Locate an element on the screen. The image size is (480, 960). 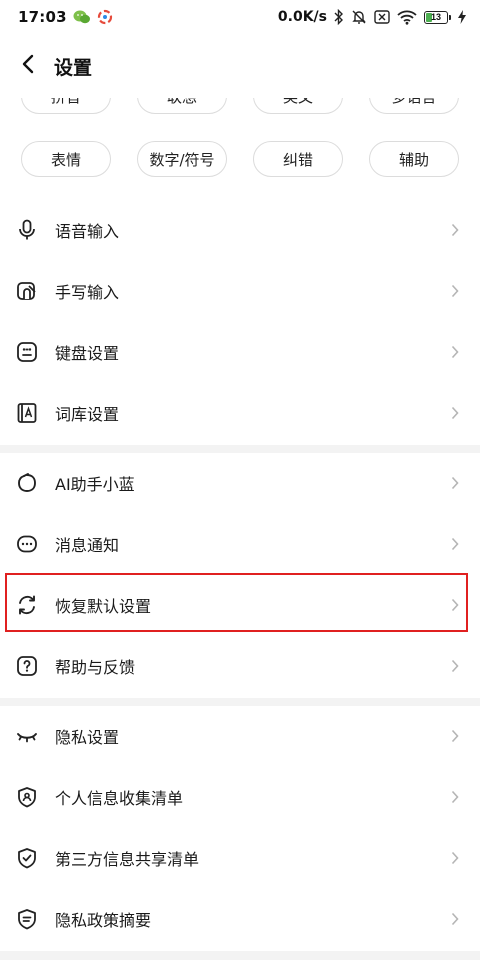
menu-label: AI助手小蓝 is located at coordinates (95, 484).